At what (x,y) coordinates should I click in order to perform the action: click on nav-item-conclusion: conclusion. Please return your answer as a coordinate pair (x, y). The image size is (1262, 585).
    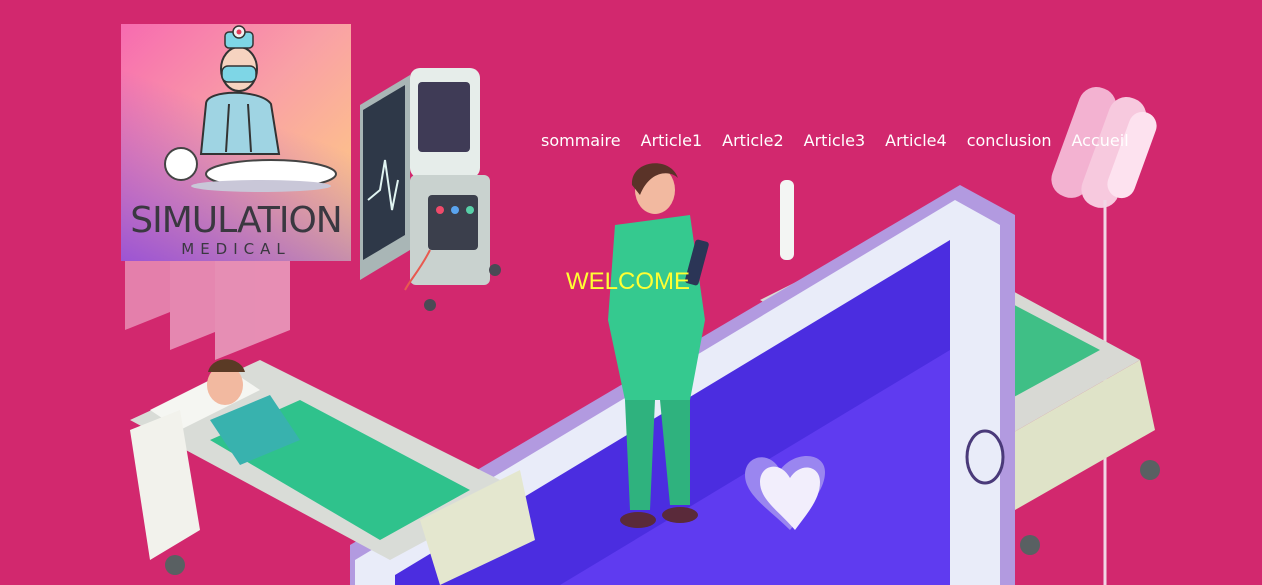
    Looking at the image, I should click on (1009, 140).